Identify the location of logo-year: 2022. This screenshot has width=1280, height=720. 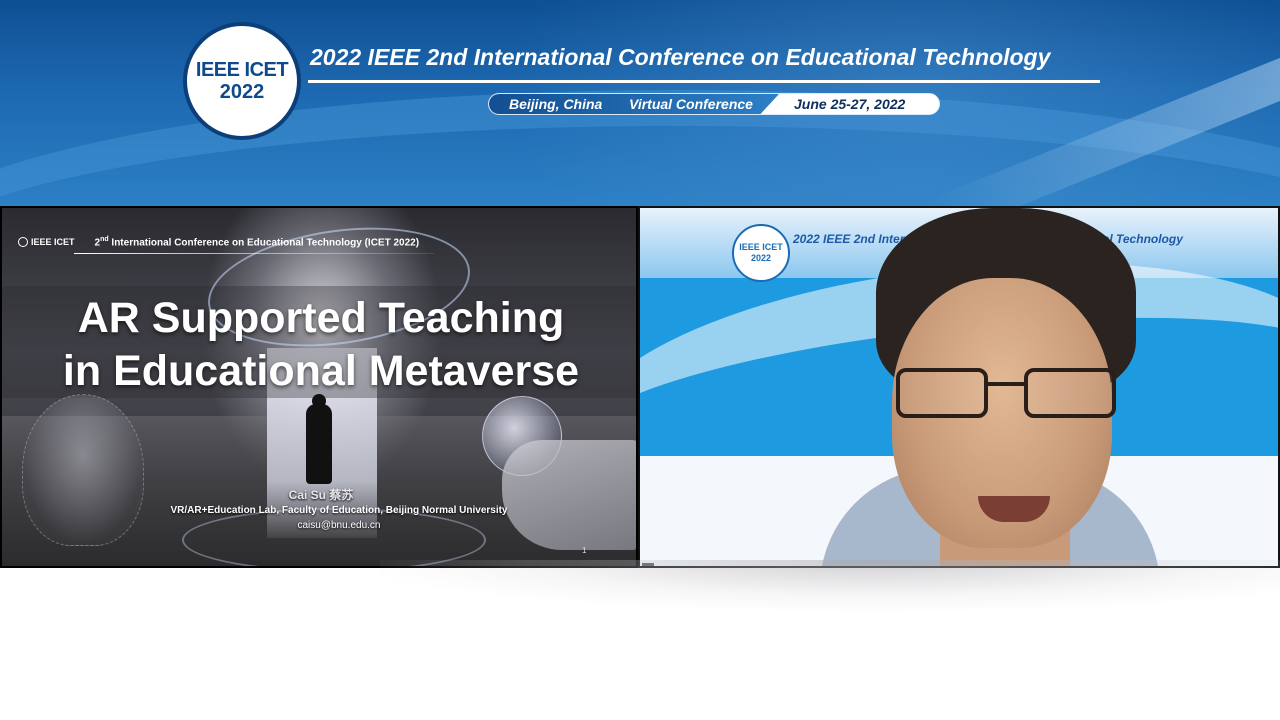
(242, 92).